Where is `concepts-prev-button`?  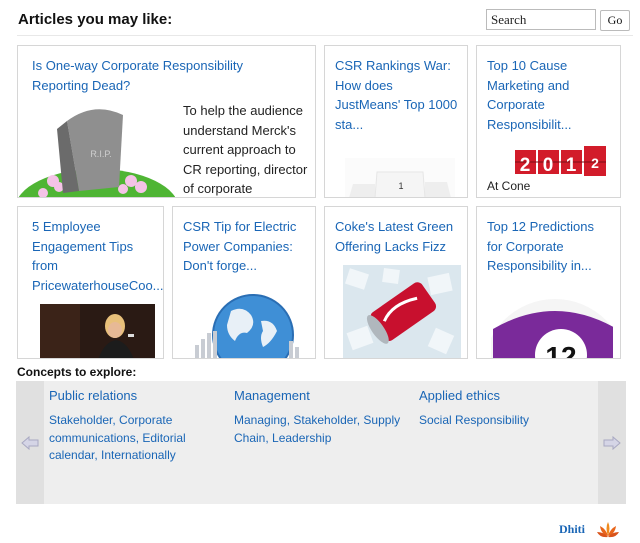
concepts-prev-button is located at coordinates (30, 442).